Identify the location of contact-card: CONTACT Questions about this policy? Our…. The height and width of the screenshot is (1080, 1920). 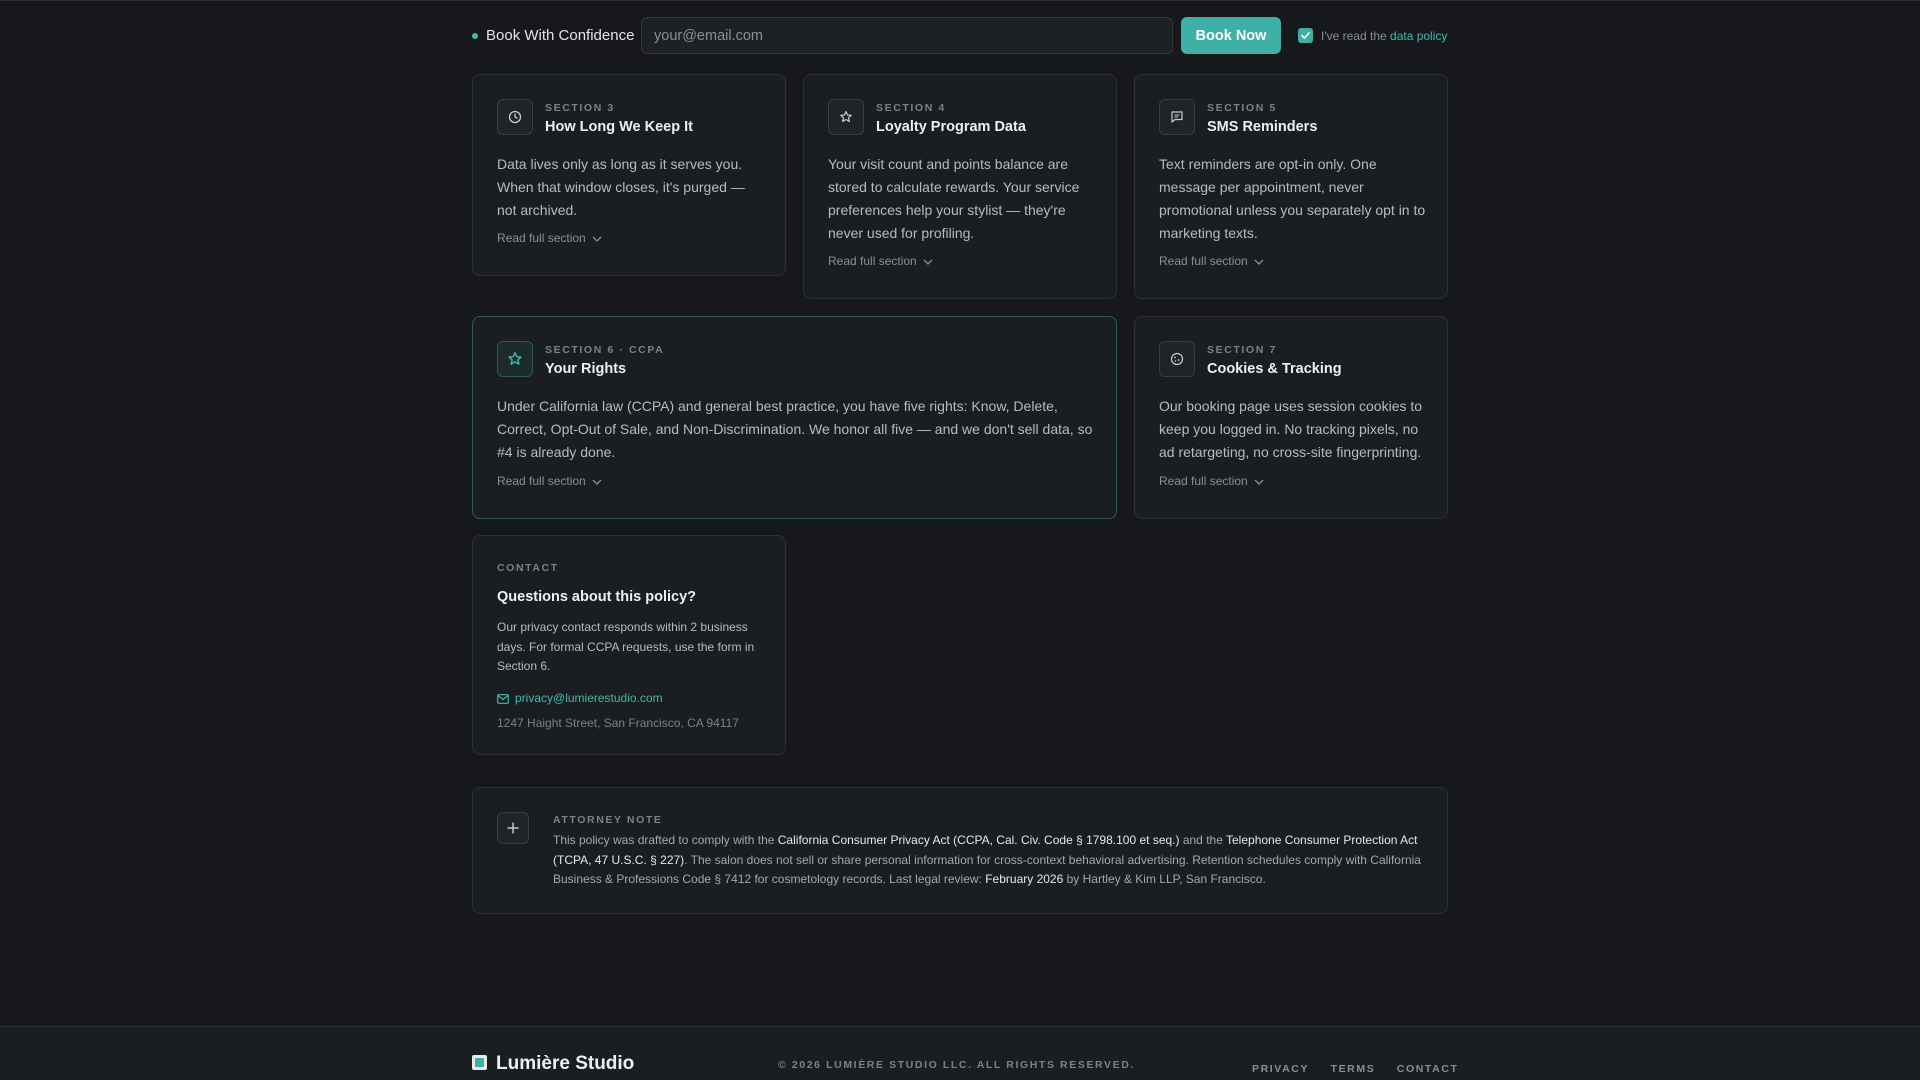
(629, 645).